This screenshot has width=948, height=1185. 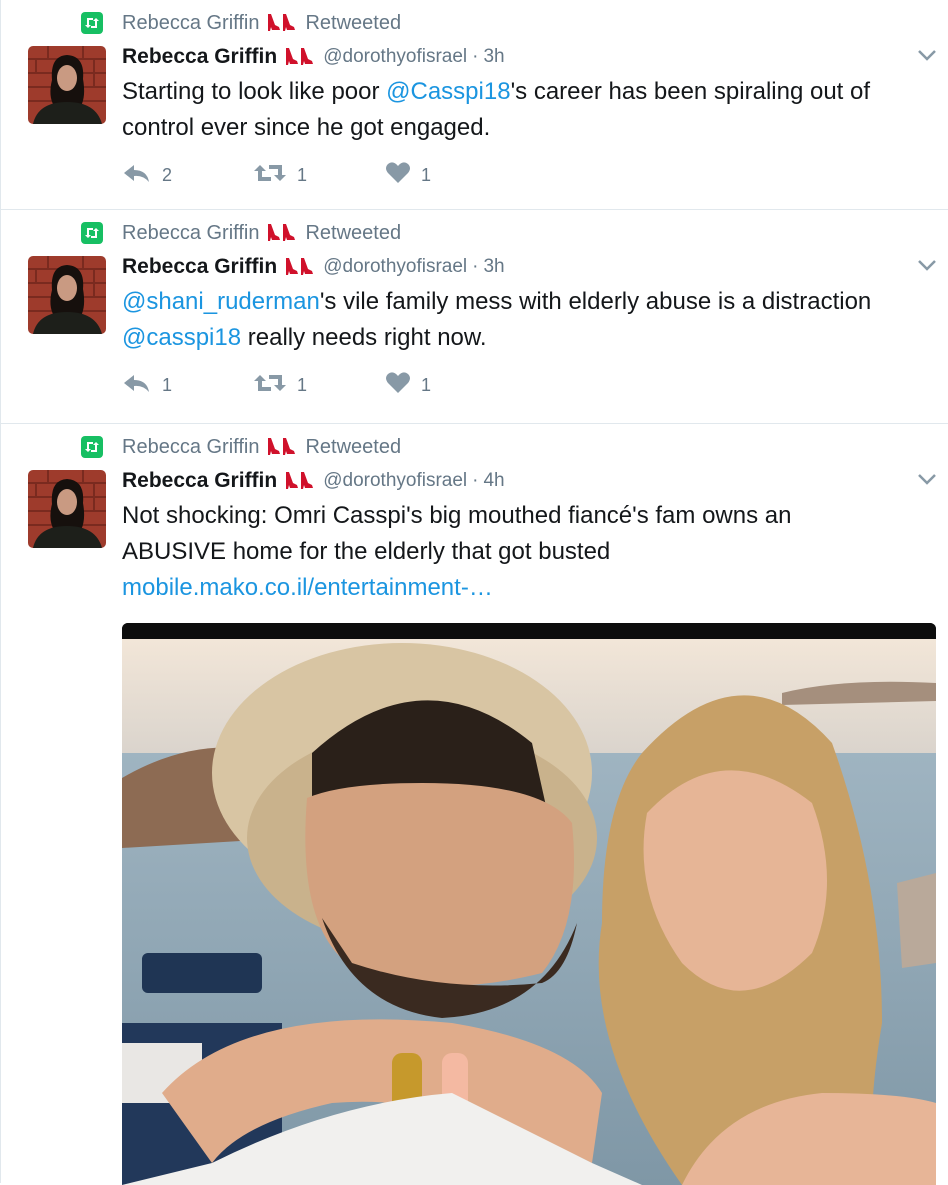 I want to click on tweet-header: Rebecca Griffin @dorothyofisrael · 4h, so click(x=505, y=481).